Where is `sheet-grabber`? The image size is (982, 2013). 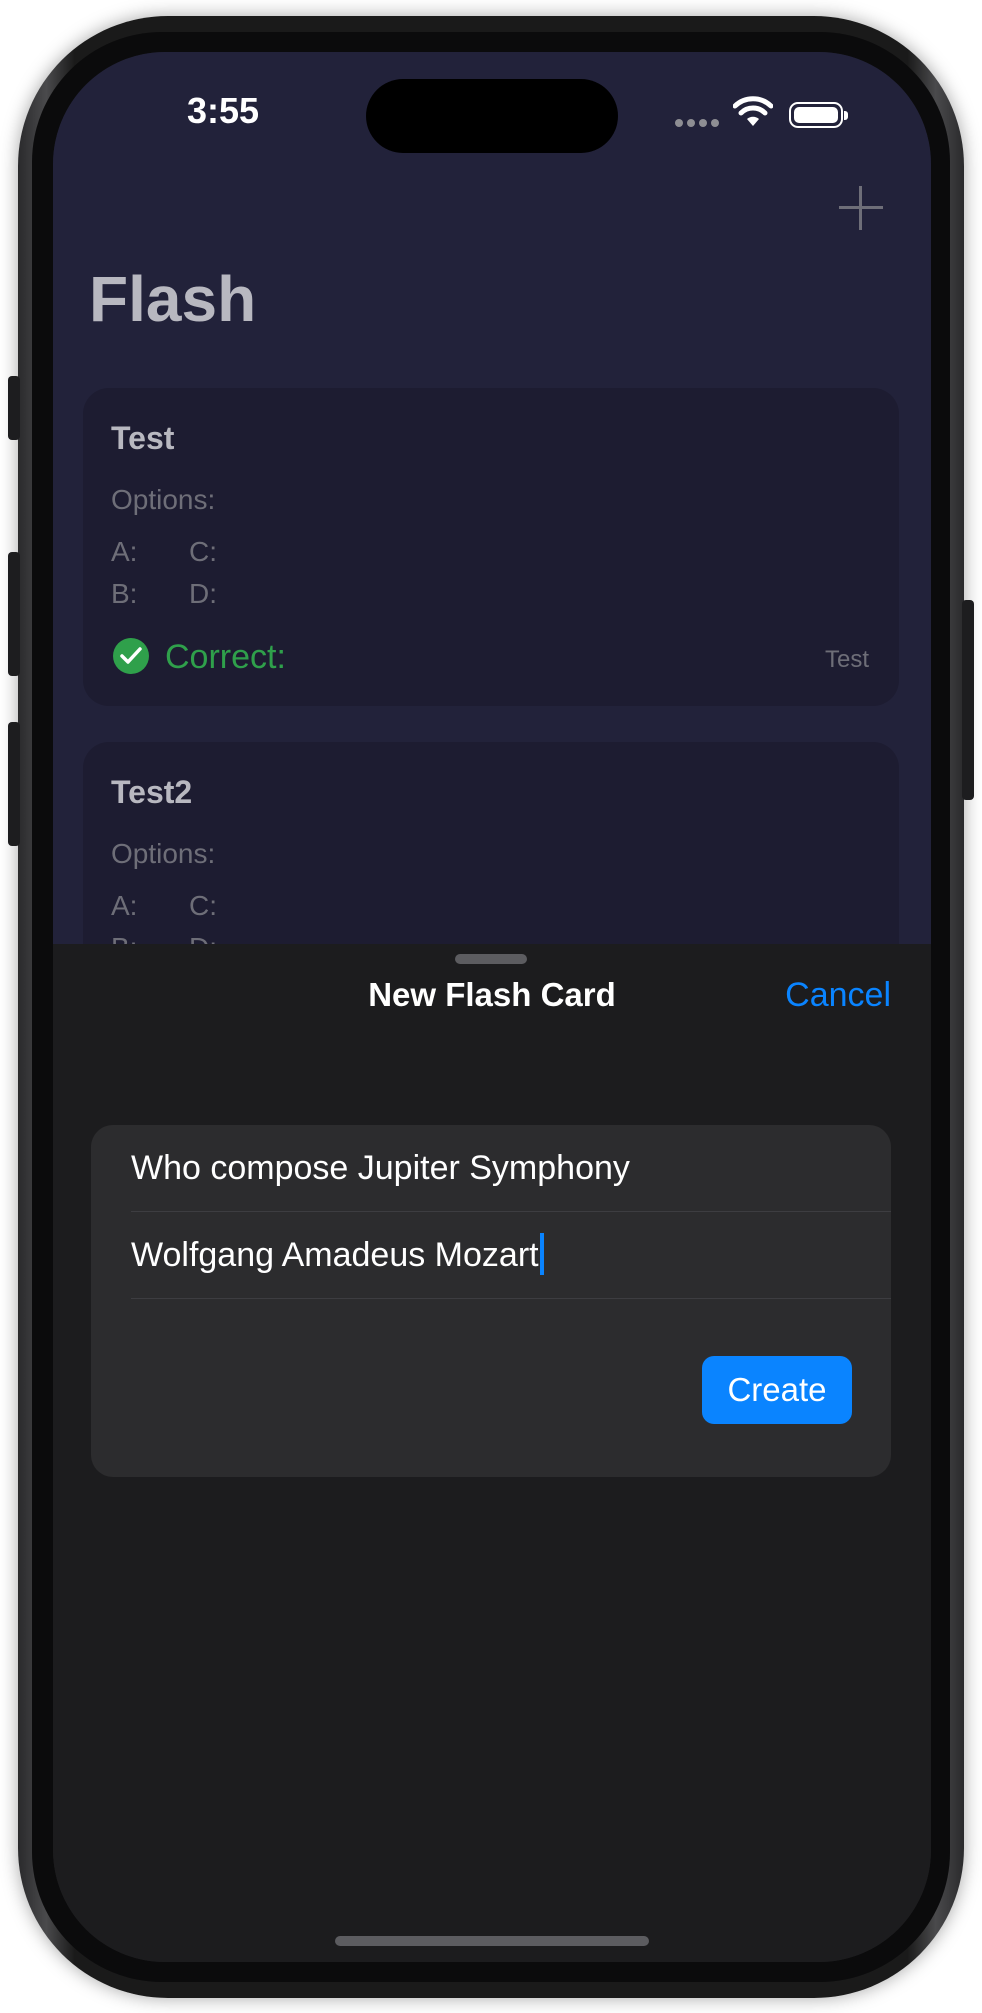
sheet-grabber is located at coordinates (491, 959).